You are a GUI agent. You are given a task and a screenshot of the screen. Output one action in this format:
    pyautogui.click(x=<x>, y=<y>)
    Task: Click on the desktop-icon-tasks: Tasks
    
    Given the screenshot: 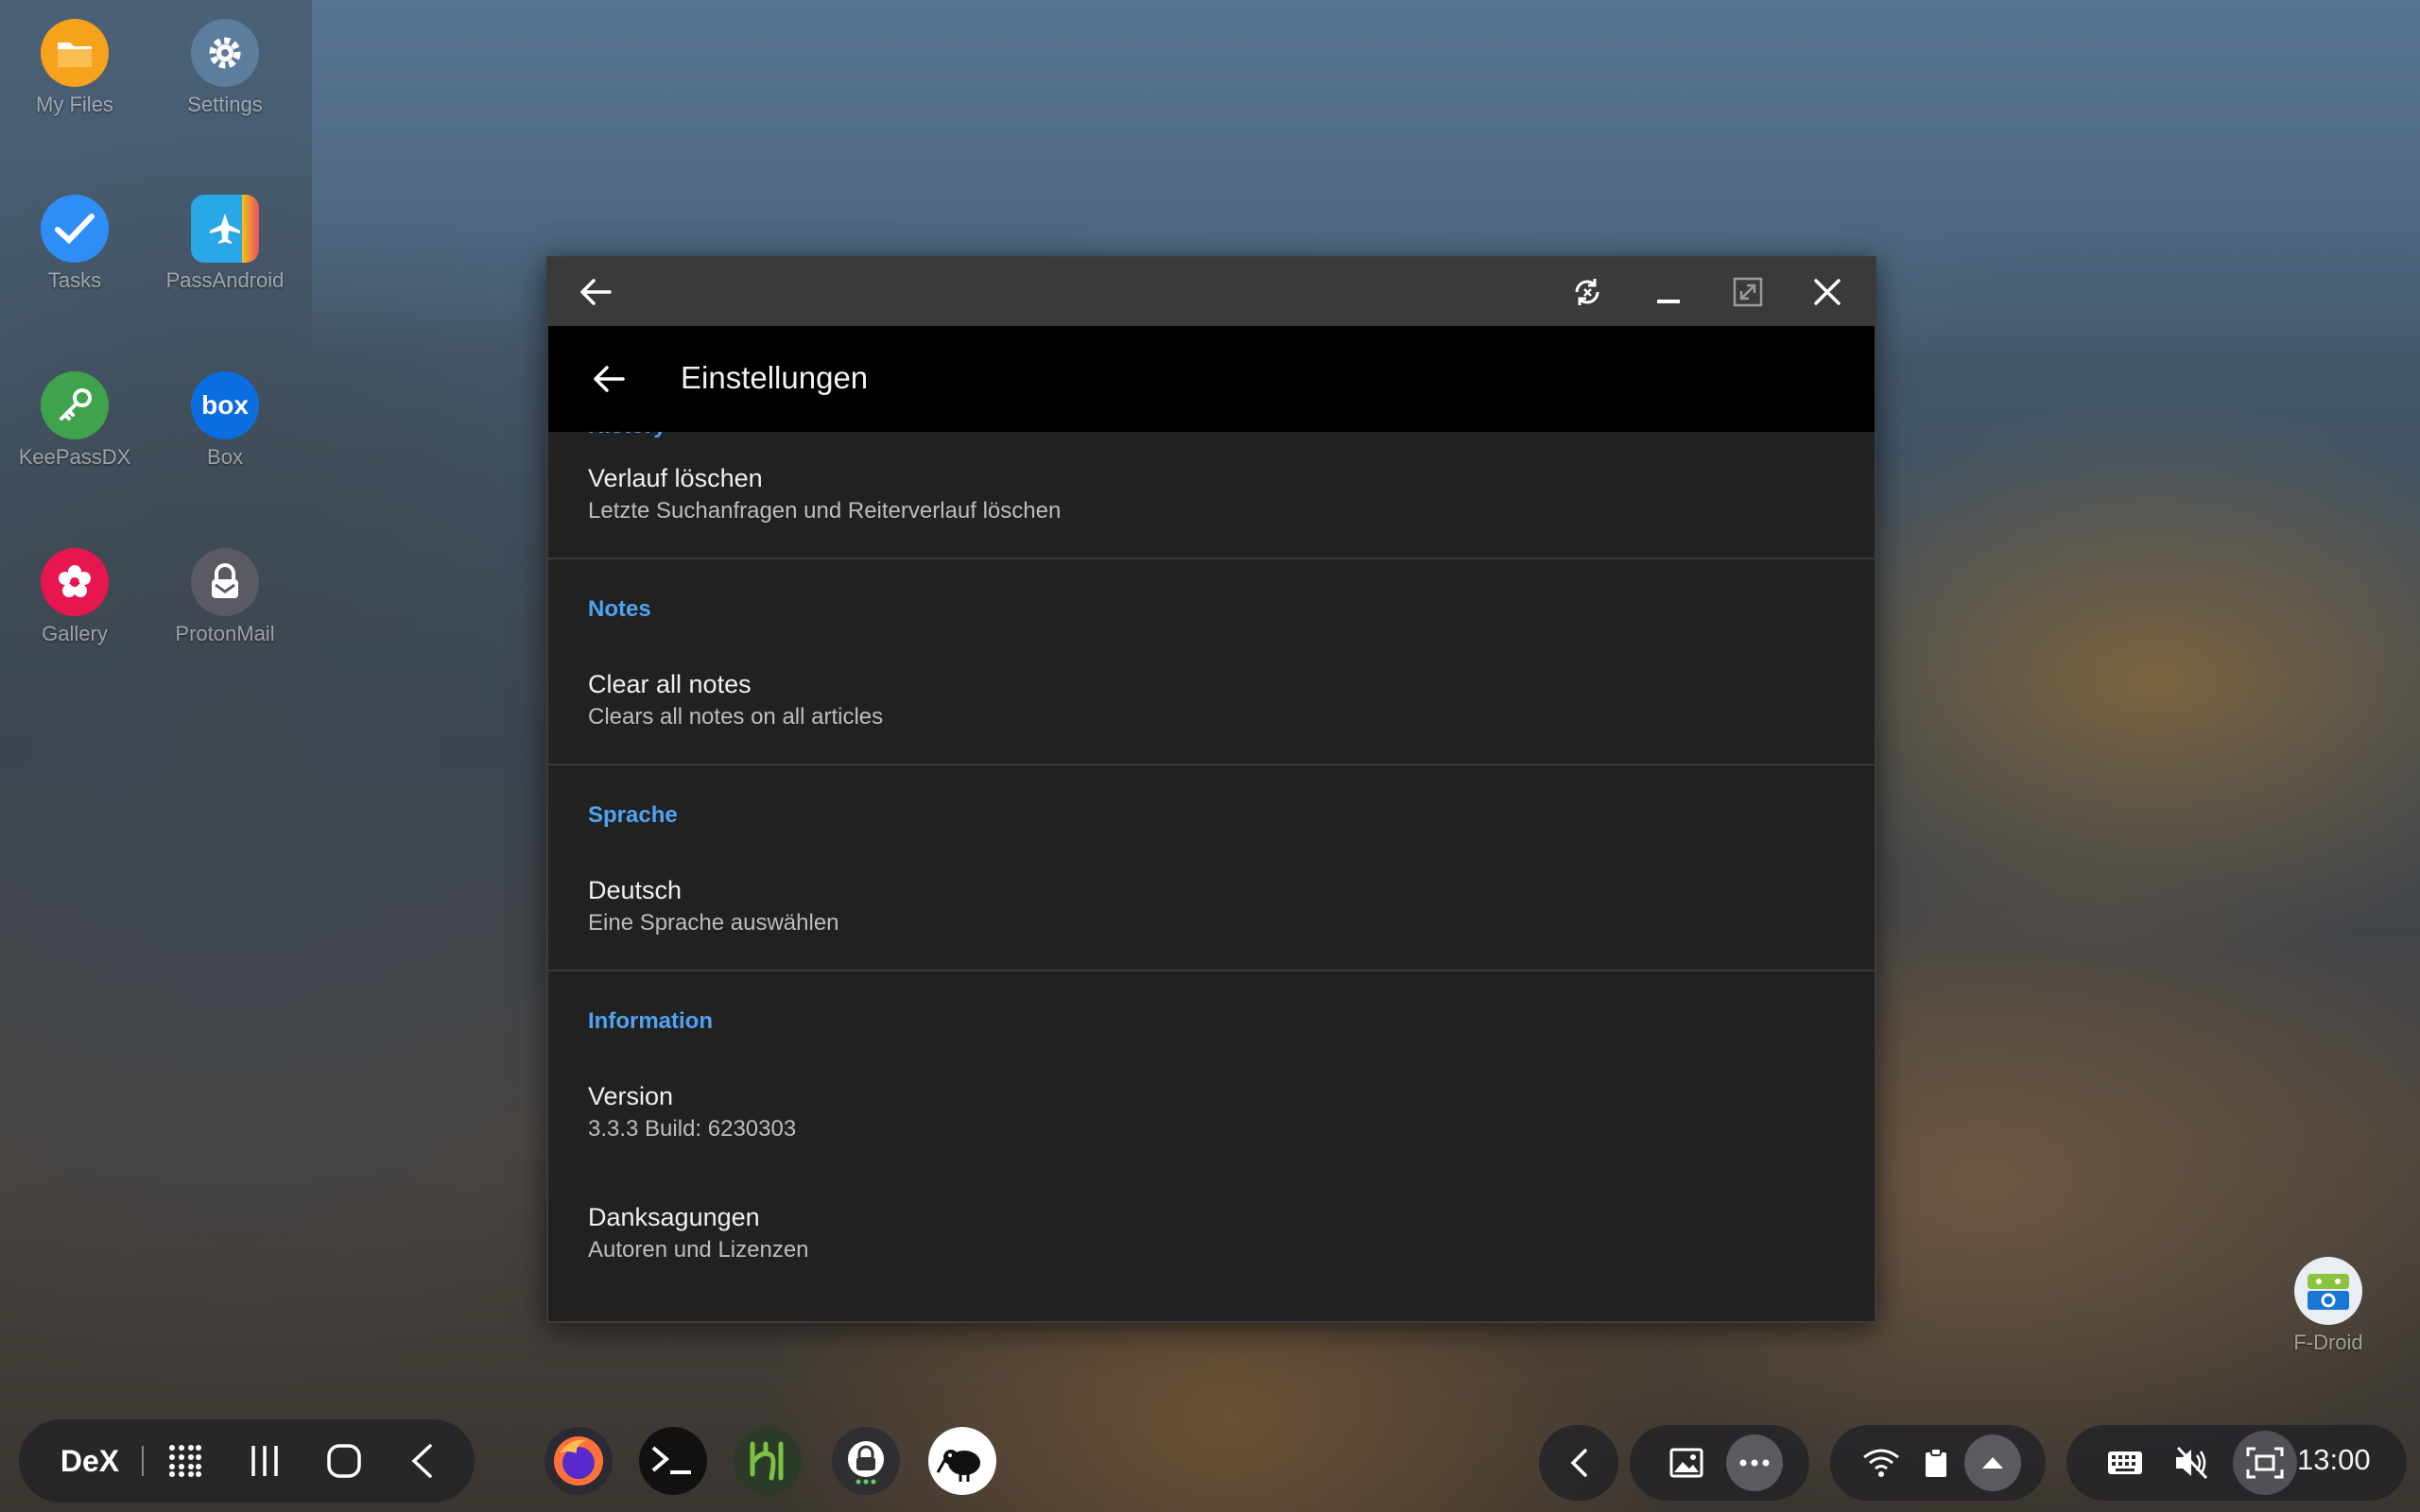 What is the action you would take?
    pyautogui.click(x=75, y=244)
    